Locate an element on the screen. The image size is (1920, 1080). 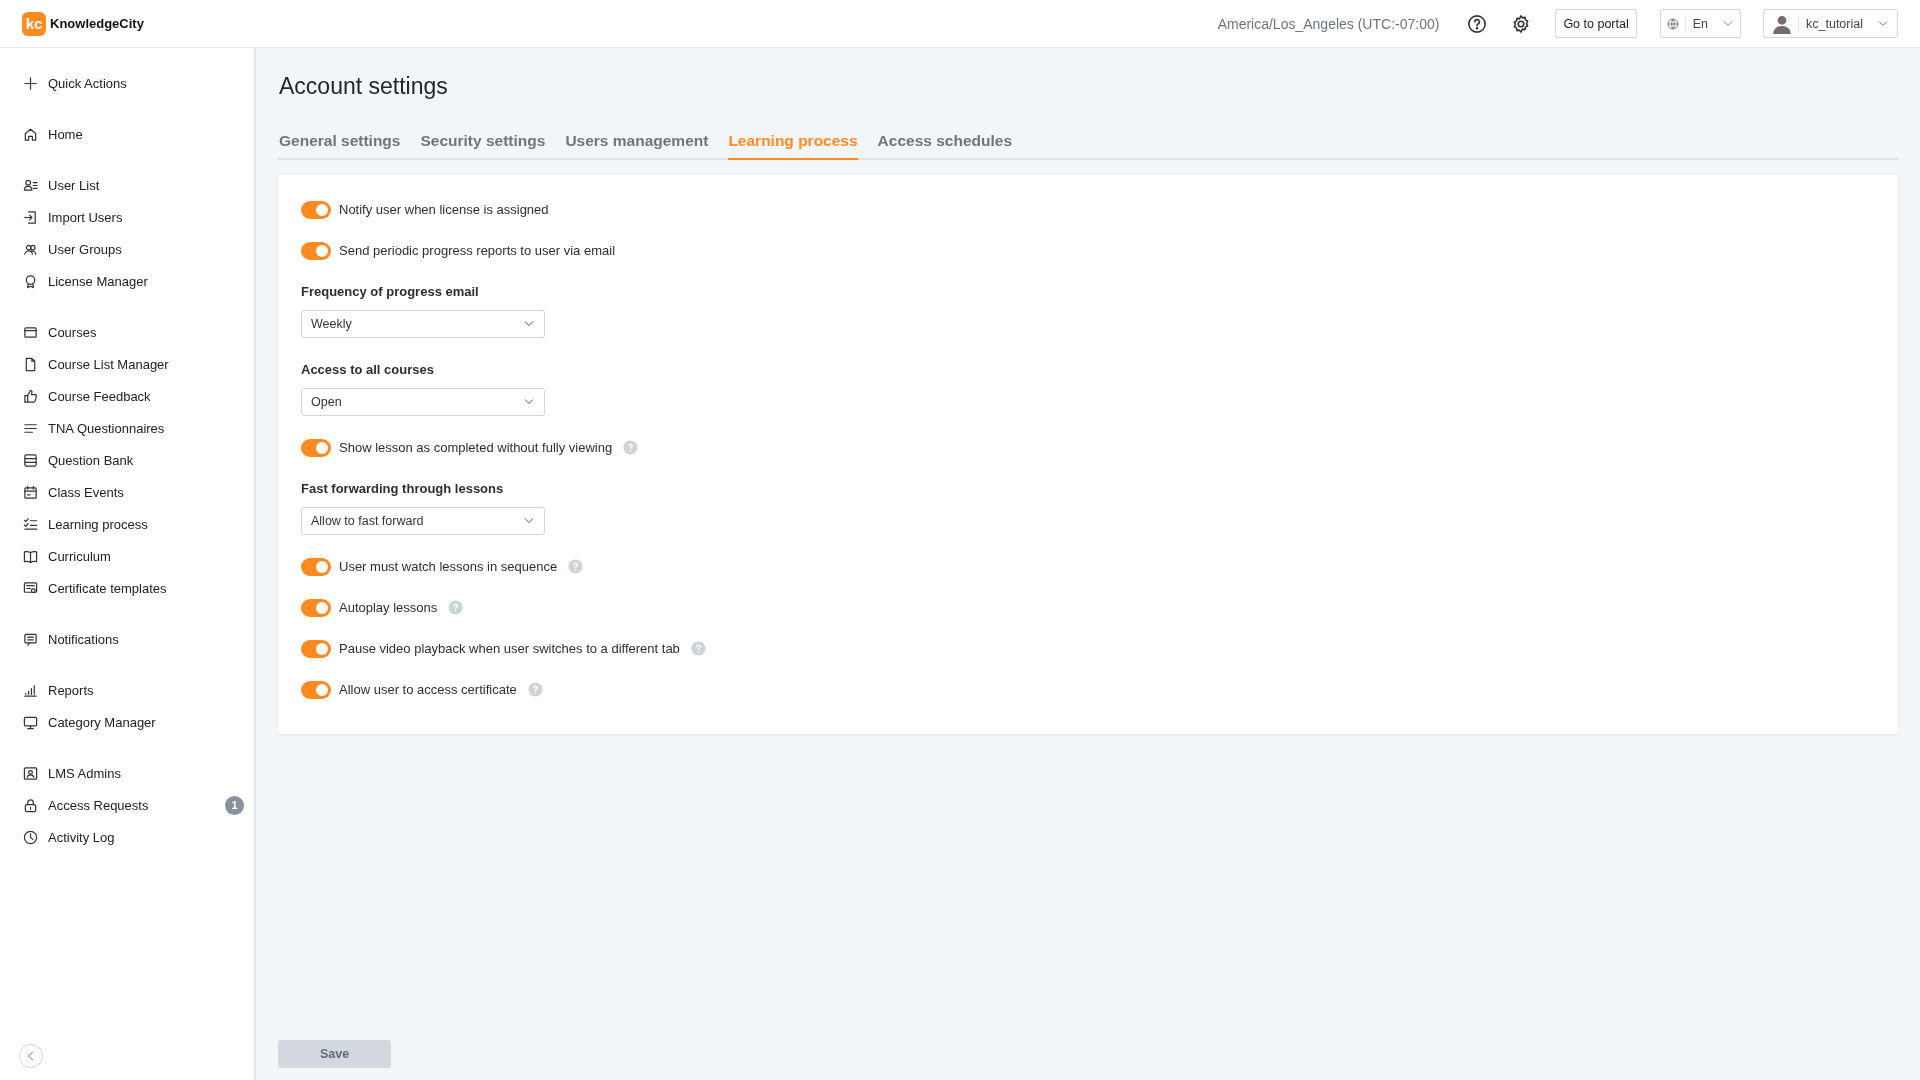
language-select: En is located at coordinates (1700, 23).